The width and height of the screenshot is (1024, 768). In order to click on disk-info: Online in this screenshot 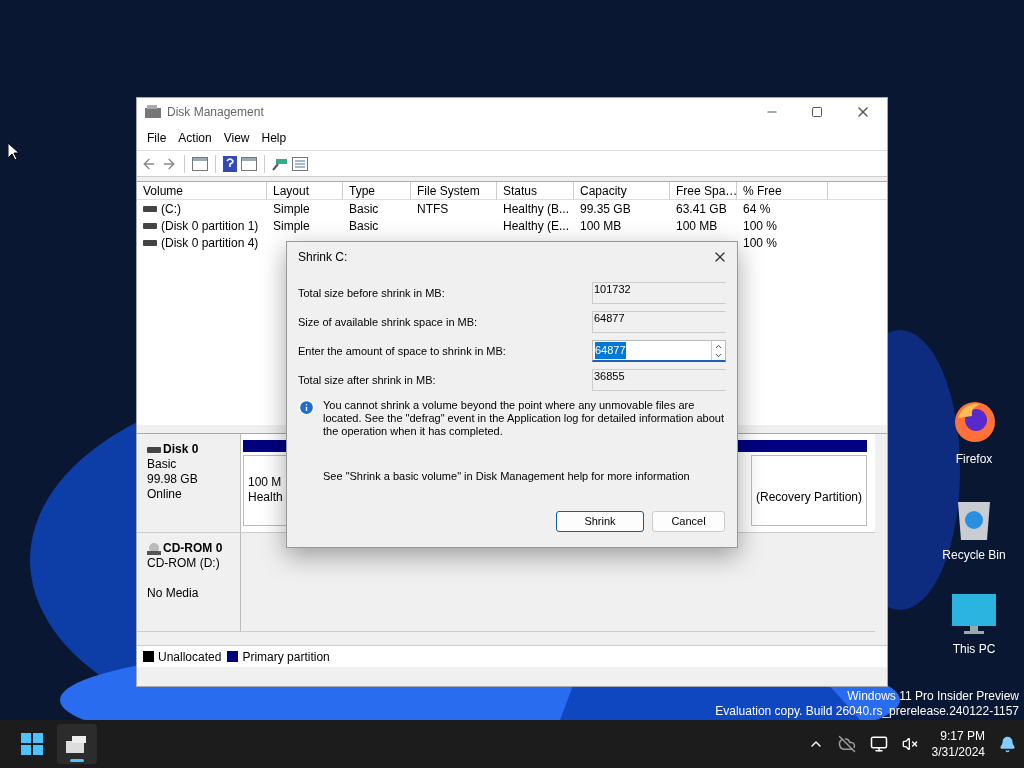, I will do `click(165, 494)`.